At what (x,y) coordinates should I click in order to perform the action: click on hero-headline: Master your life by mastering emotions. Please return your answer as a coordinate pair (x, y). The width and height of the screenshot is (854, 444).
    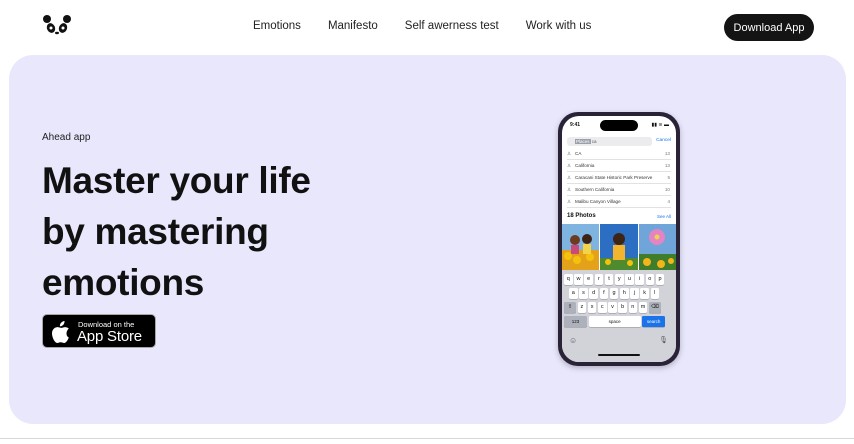
    Looking at the image, I should click on (176, 231).